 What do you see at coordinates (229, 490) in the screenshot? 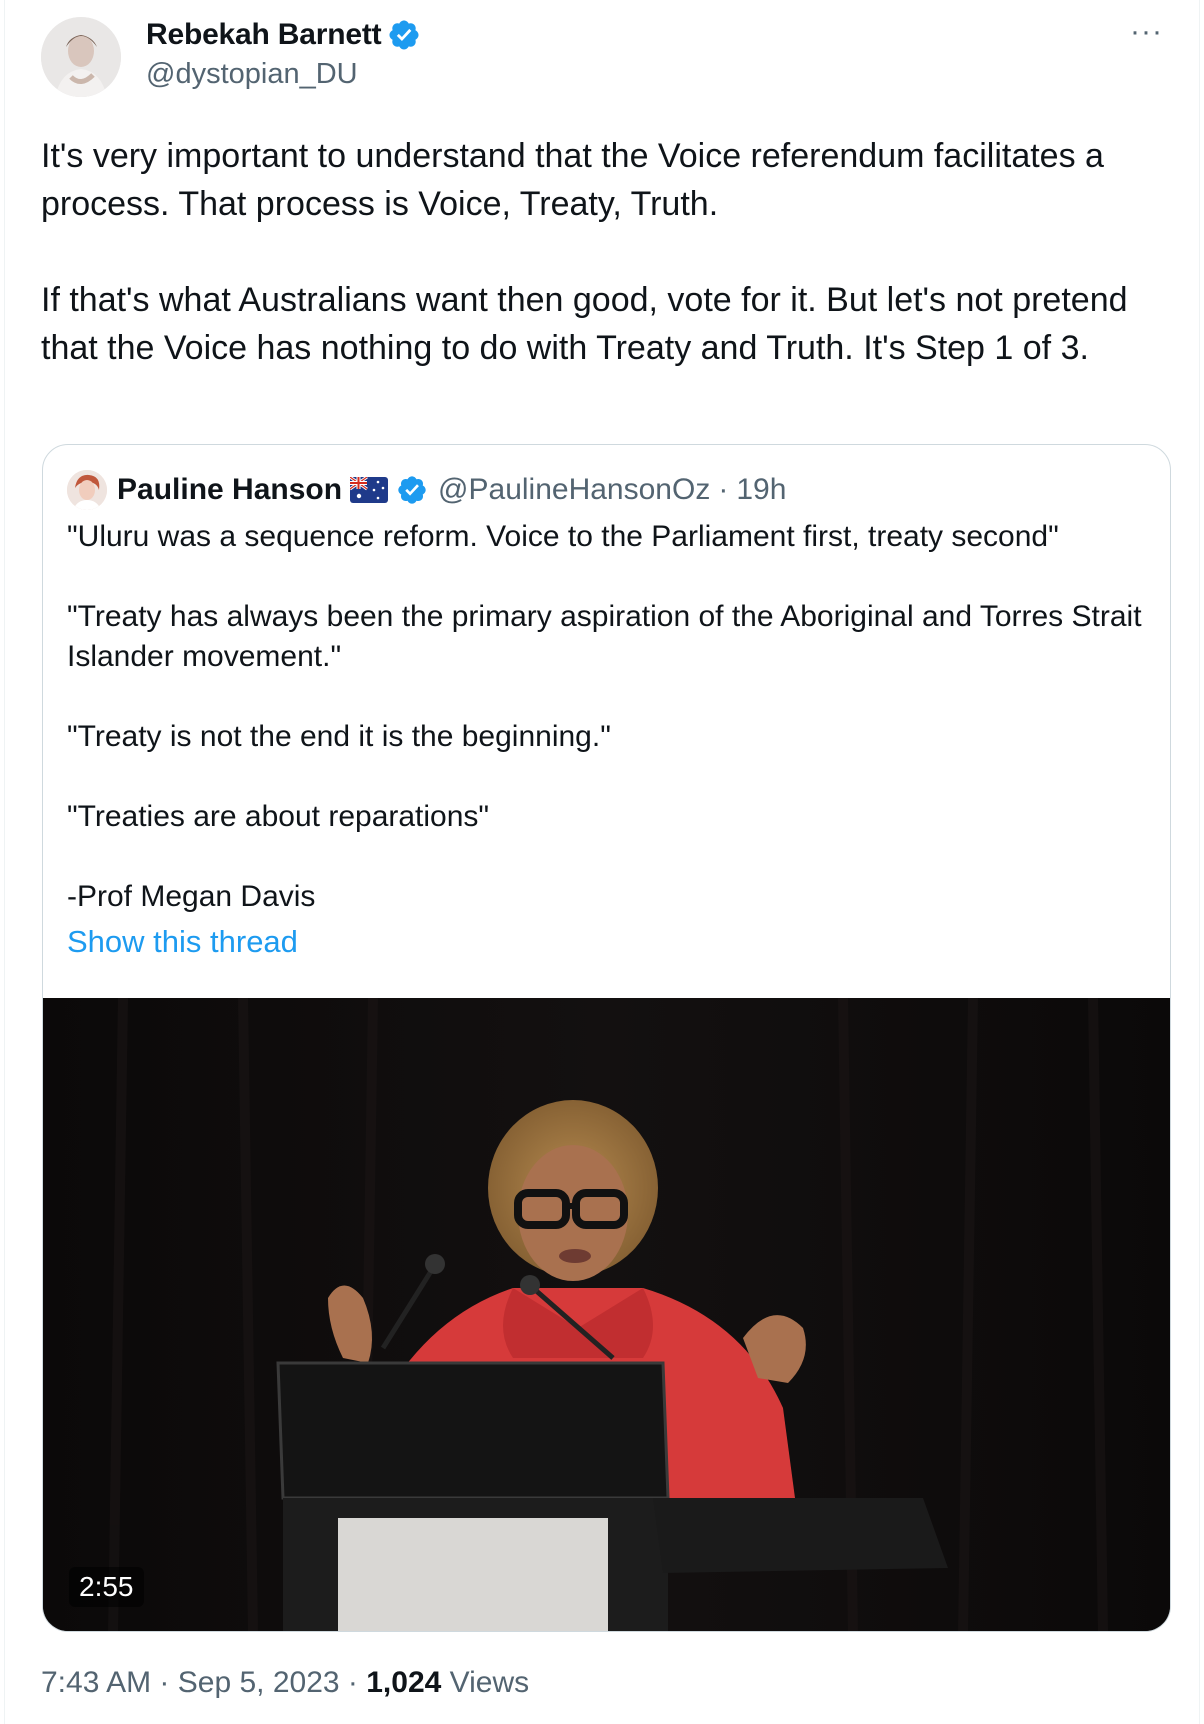
I see `quoted-author-display-name: Pauline Hanson` at bounding box center [229, 490].